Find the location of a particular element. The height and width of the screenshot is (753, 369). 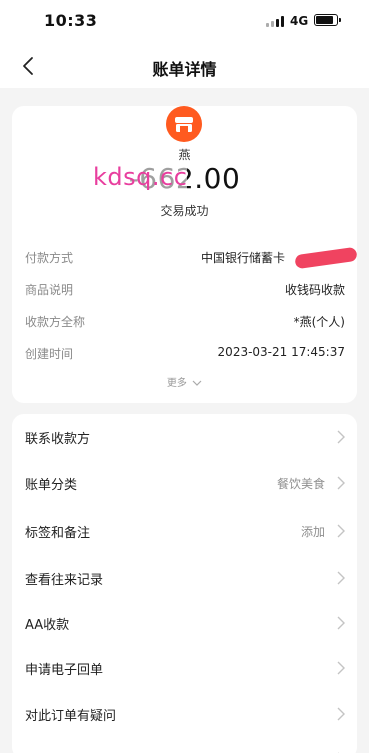

bill-category-row: 账单分类 餐饮美食 is located at coordinates (184, 483).